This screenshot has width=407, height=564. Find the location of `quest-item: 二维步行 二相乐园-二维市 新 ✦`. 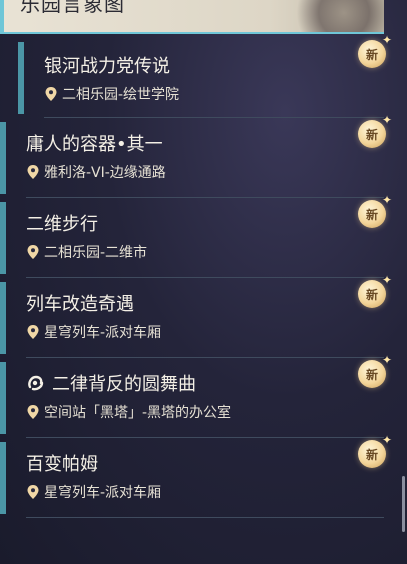

quest-item: 二维步行 二相乐园-二维市 新 ✦ is located at coordinates (198, 236).